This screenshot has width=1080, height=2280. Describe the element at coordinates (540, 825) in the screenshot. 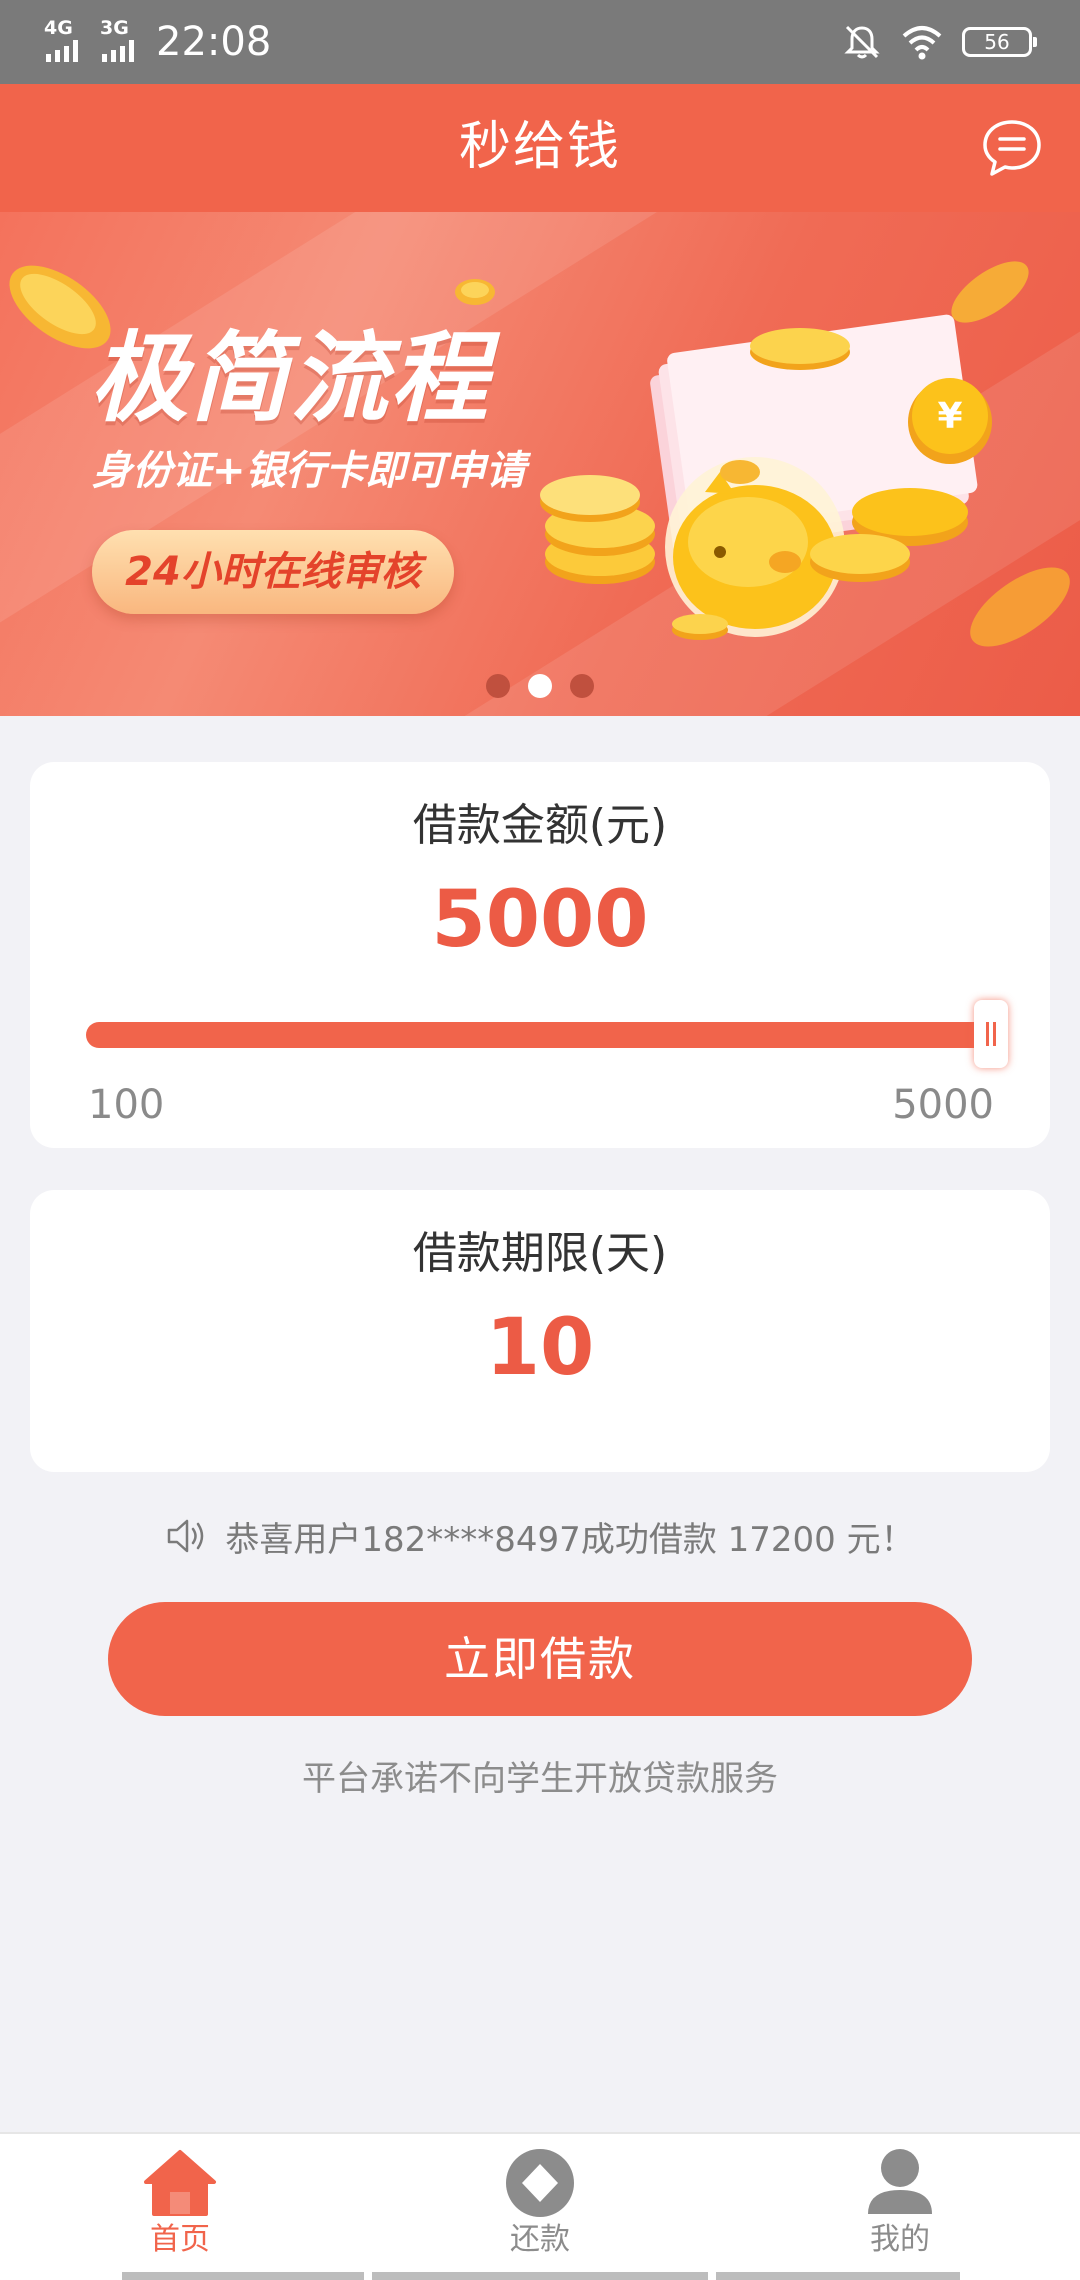

I see `loan-amount-label: 借款金额(元)` at that location.